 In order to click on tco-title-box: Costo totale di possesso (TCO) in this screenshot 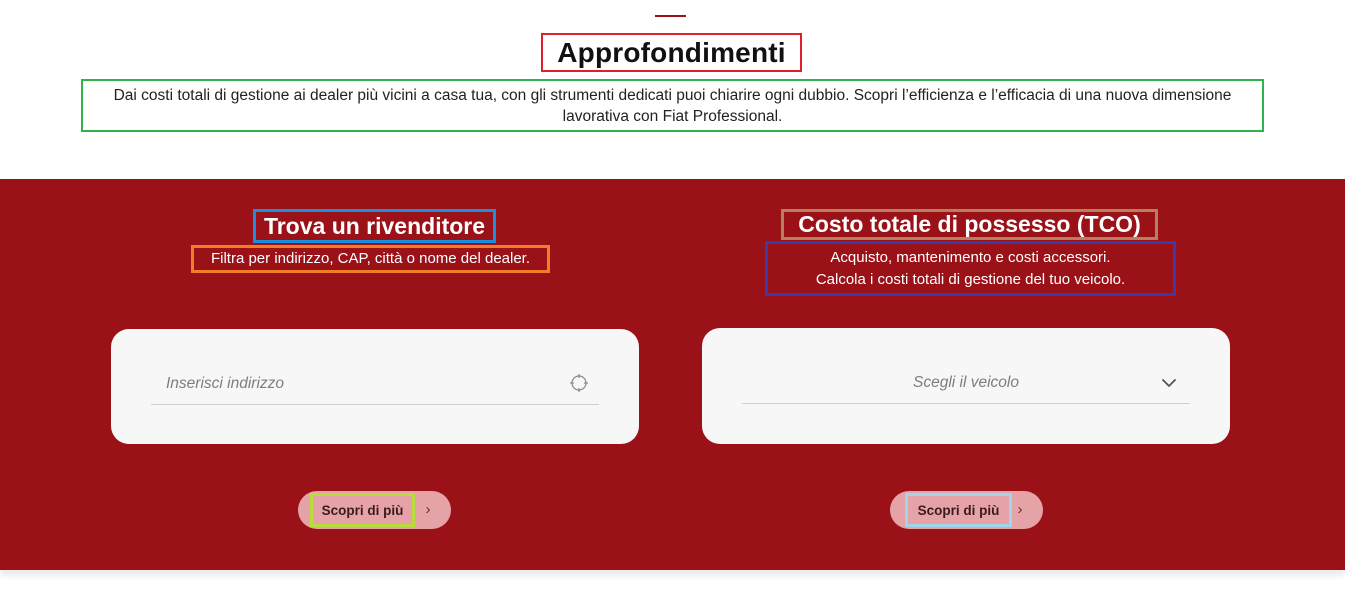, I will do `click(969, 224)`.